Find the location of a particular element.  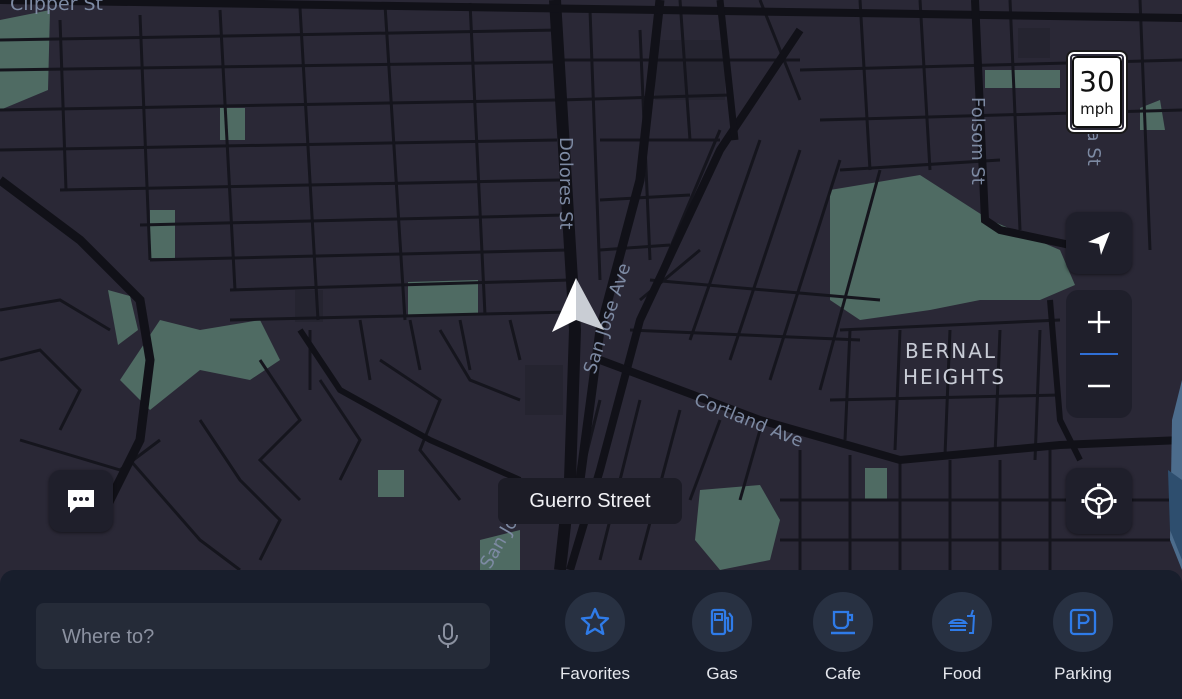

star-icon is located at coordinates (595, 621).